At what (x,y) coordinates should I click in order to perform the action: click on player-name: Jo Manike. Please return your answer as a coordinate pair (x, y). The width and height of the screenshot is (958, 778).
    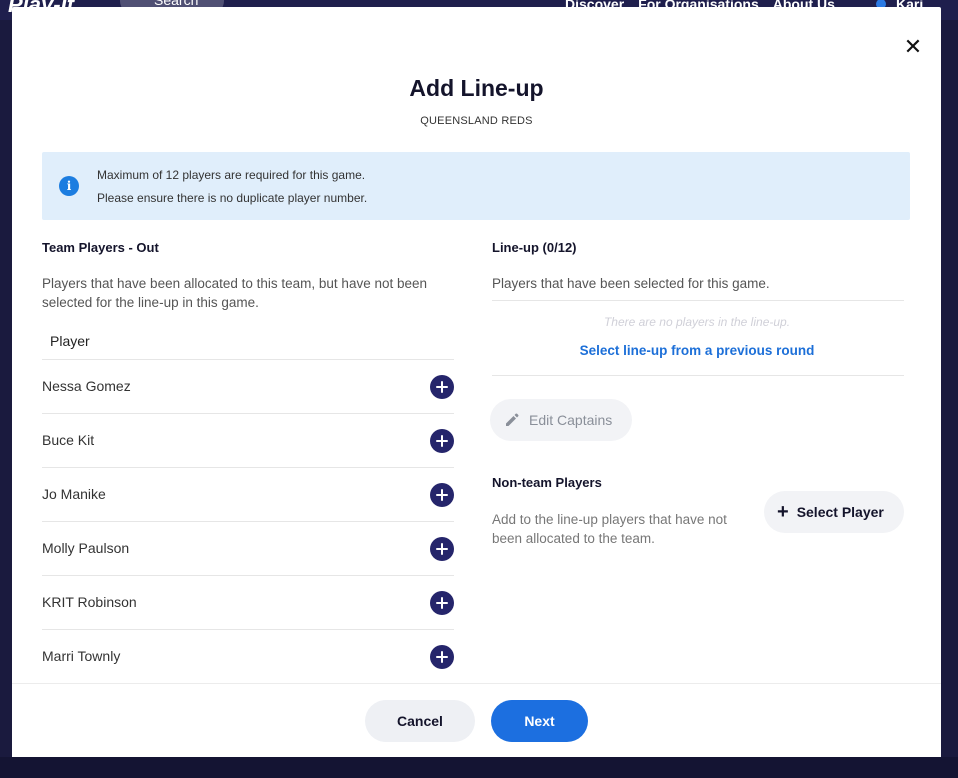
    Looking at the image, I should click on (74, 494).